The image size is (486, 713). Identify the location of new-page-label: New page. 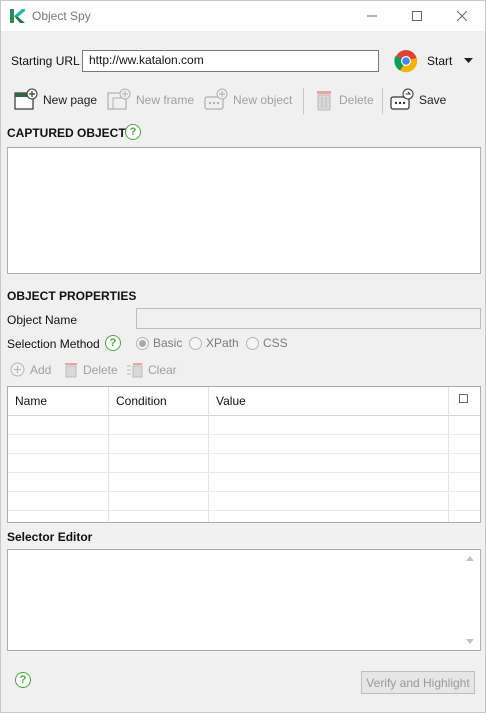
(70, 100).